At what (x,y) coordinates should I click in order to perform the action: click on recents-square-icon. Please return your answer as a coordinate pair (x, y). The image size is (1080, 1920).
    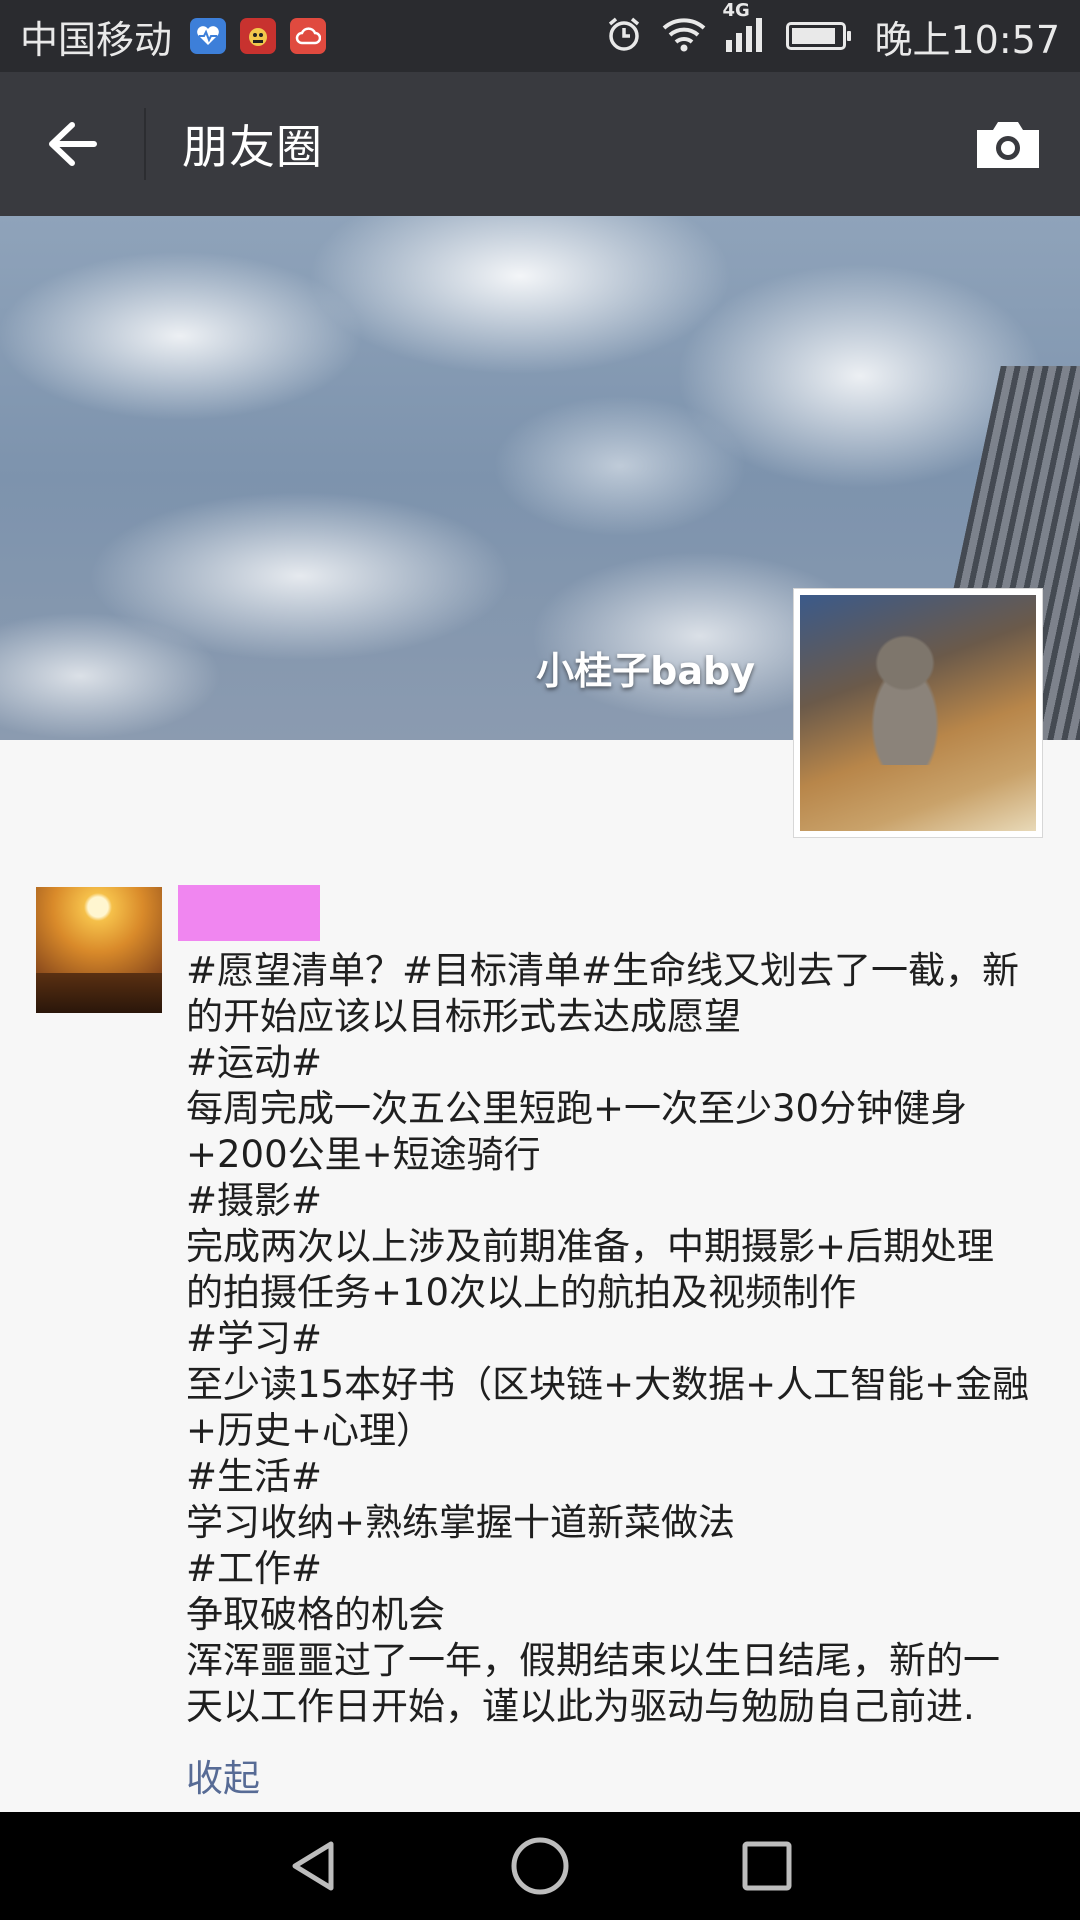
    Looking at the image, I should click on (767, 1866).